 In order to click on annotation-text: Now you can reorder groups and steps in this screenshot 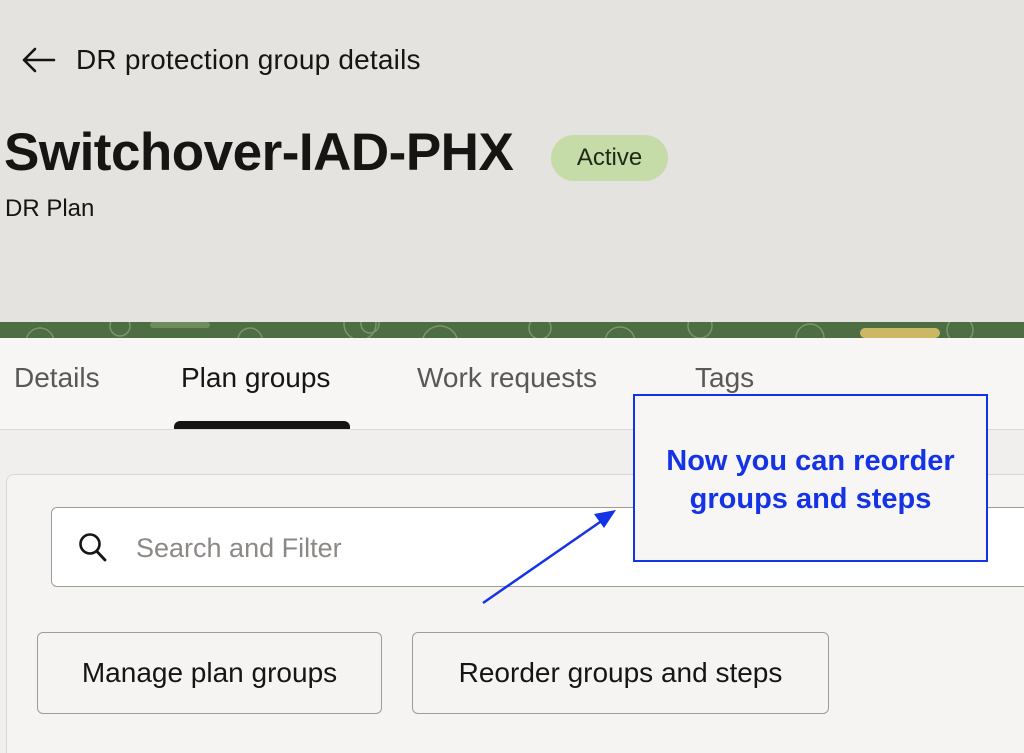, I will do `click(810, 480)`.